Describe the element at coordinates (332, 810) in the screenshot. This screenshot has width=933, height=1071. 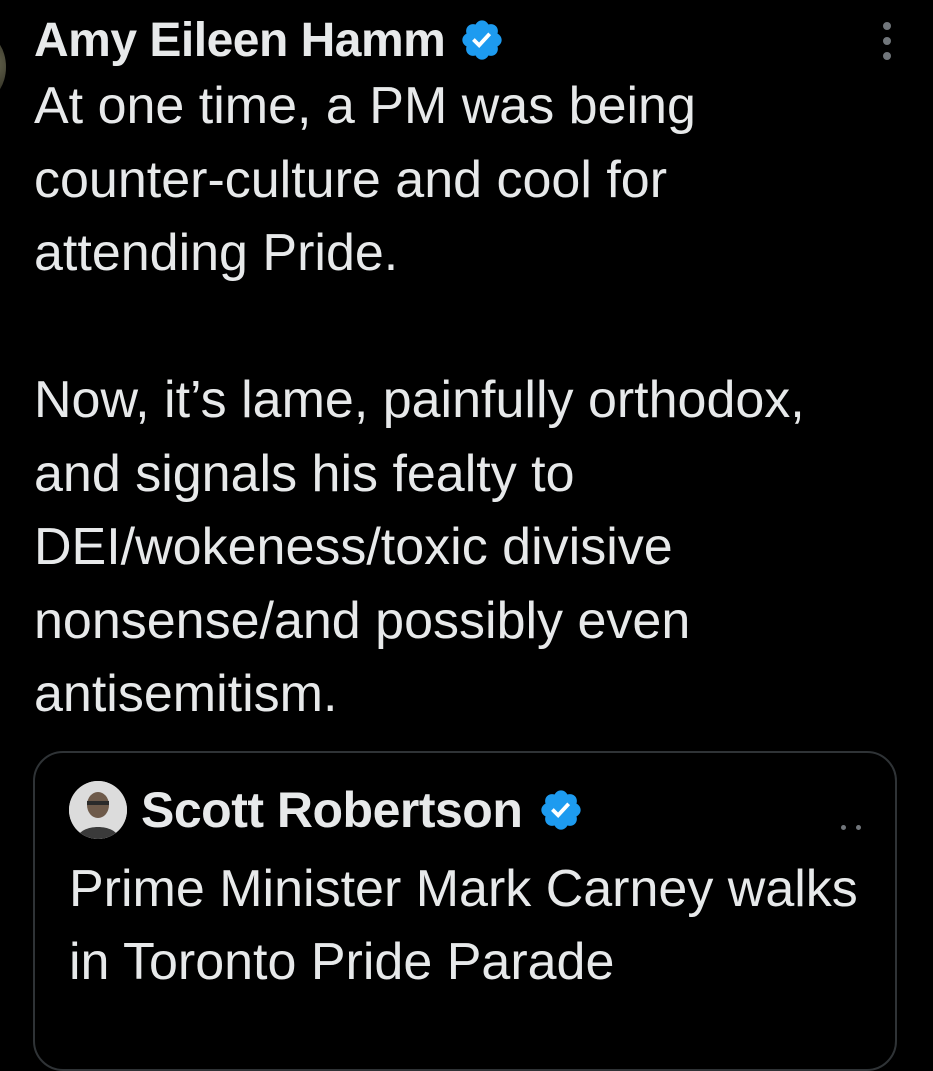
I see `quoted-author-name: Scott Robertson` at that location.